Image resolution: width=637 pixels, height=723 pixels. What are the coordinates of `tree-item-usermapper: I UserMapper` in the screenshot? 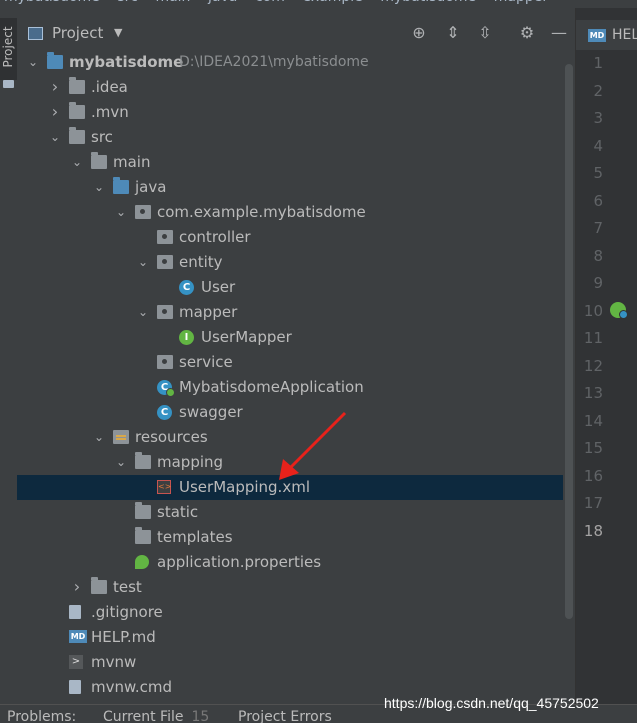 It's located at (290, 337).